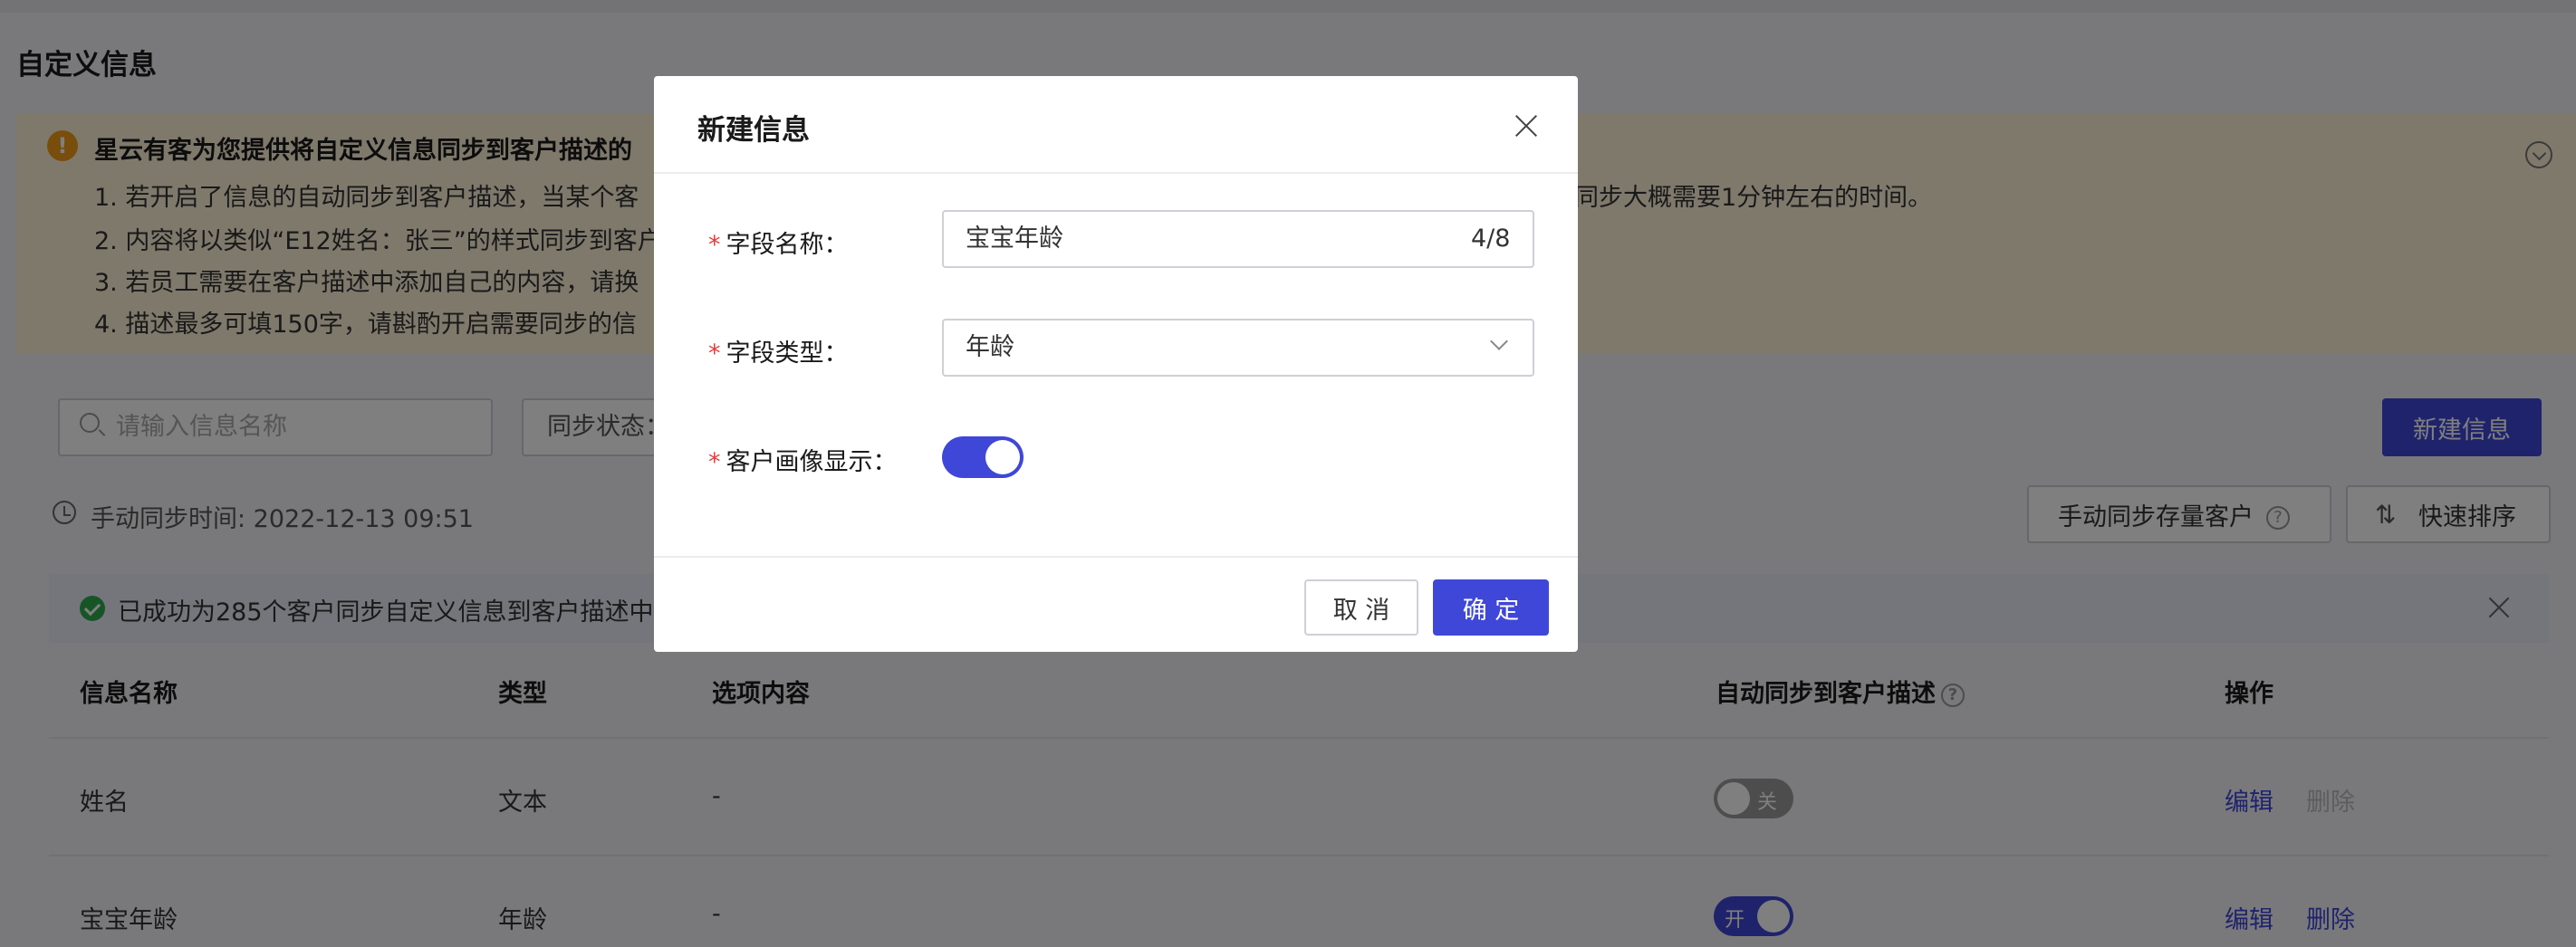 The image size is (2576, 947). I want to click on dialog-header: 新建信息, so click(1116, 125).